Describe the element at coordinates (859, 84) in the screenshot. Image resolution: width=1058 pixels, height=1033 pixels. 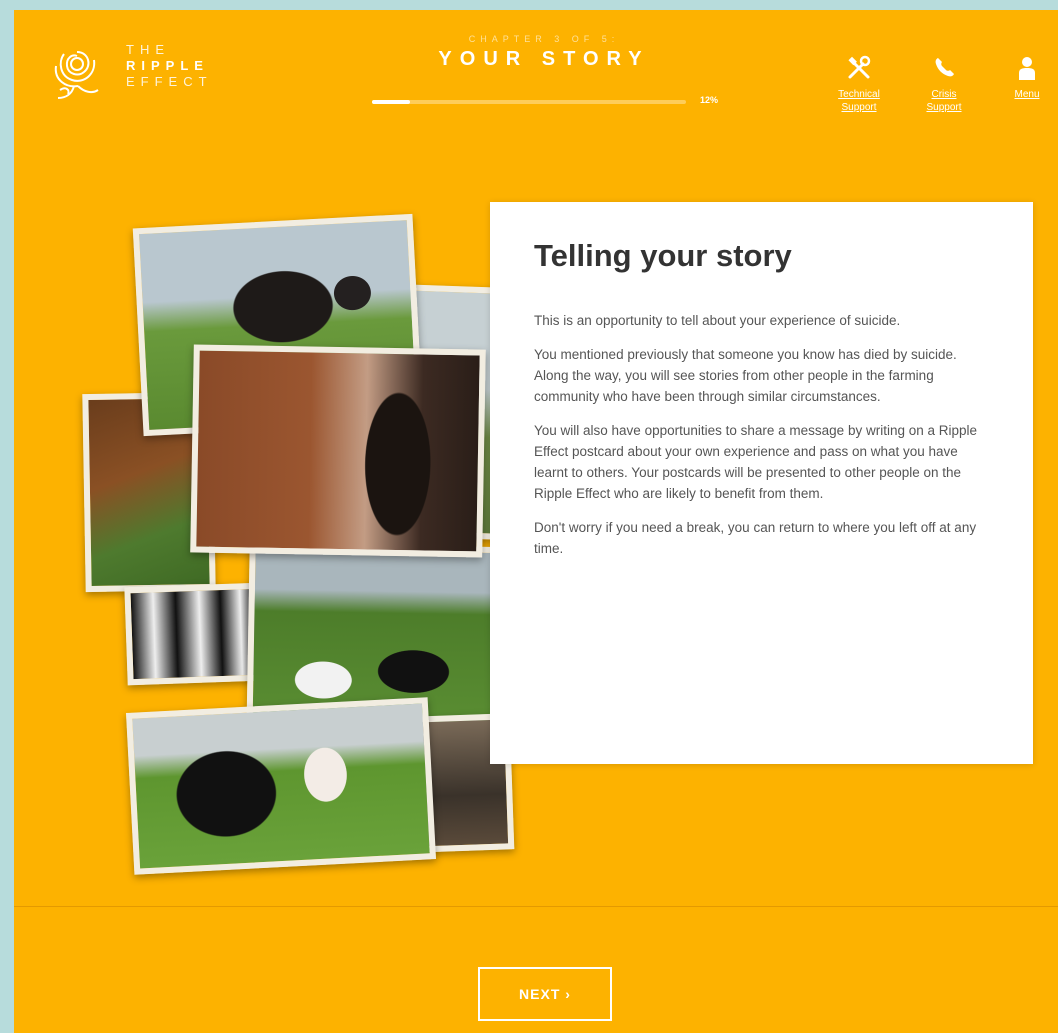
I see `technical-support-button: Technical Support` at that location.